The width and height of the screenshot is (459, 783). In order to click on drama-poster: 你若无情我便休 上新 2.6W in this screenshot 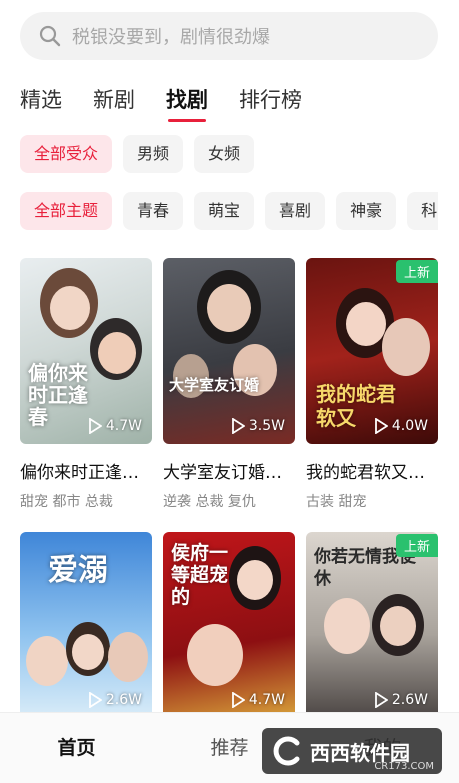, I will do `click(372, 625)`.